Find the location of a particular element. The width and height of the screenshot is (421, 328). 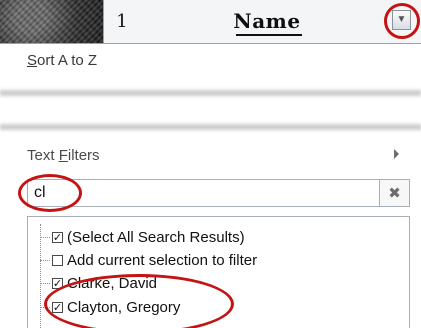

texture-image-cell is located at coordinates (51, 21).